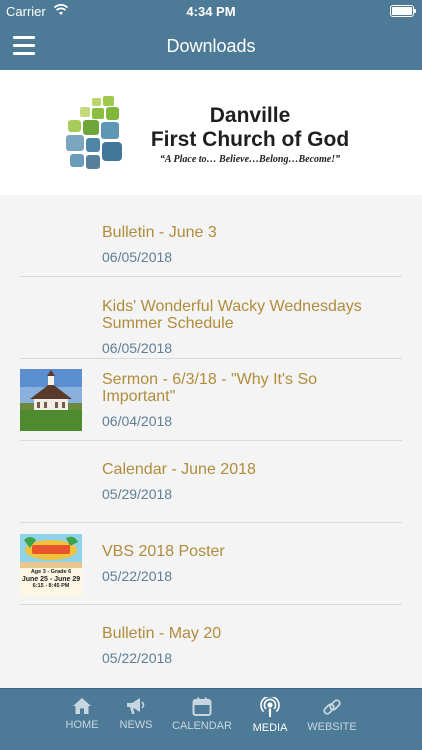  Describe the element at coordinates (137, 421) in the screenshot. I see `item-date: 06/04/2018` at that location.